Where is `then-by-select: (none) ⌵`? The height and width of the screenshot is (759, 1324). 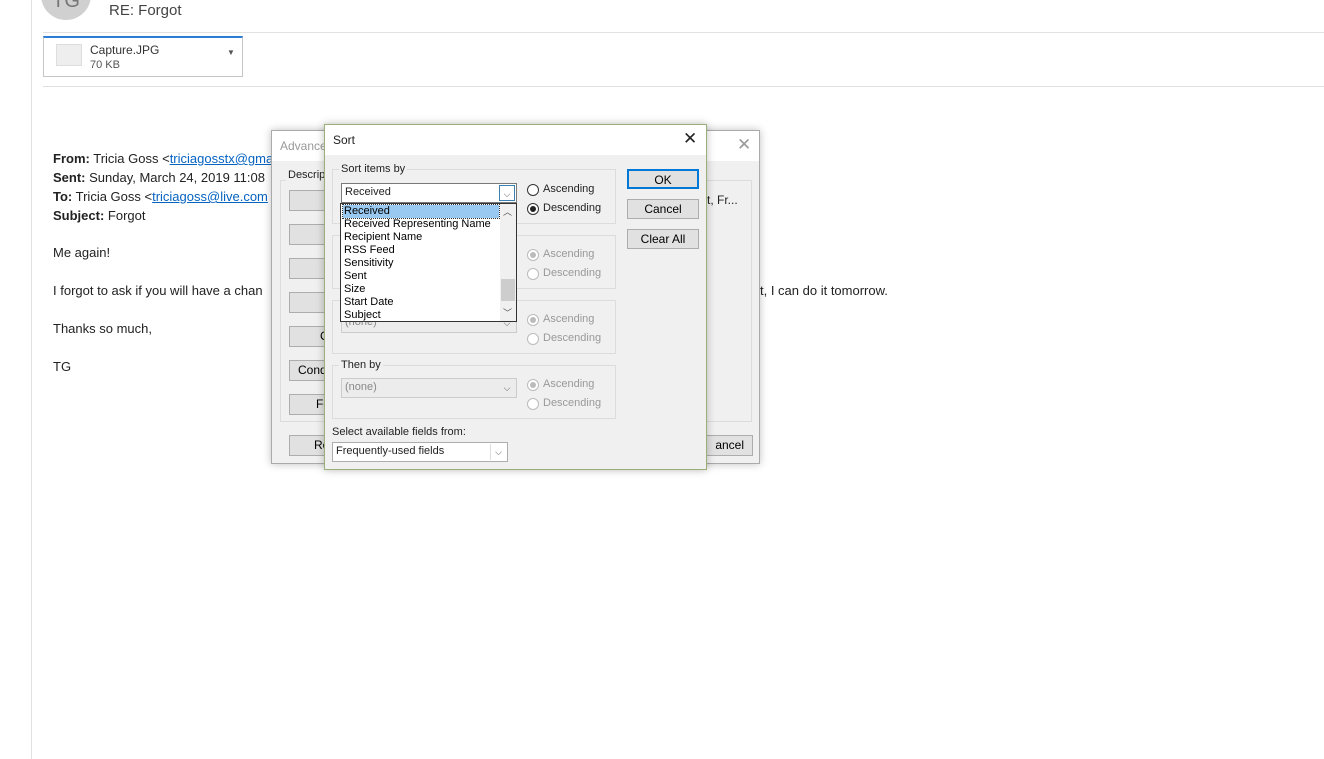 then-by-select: (none) ⌵ is located at coordinates (429, 388).